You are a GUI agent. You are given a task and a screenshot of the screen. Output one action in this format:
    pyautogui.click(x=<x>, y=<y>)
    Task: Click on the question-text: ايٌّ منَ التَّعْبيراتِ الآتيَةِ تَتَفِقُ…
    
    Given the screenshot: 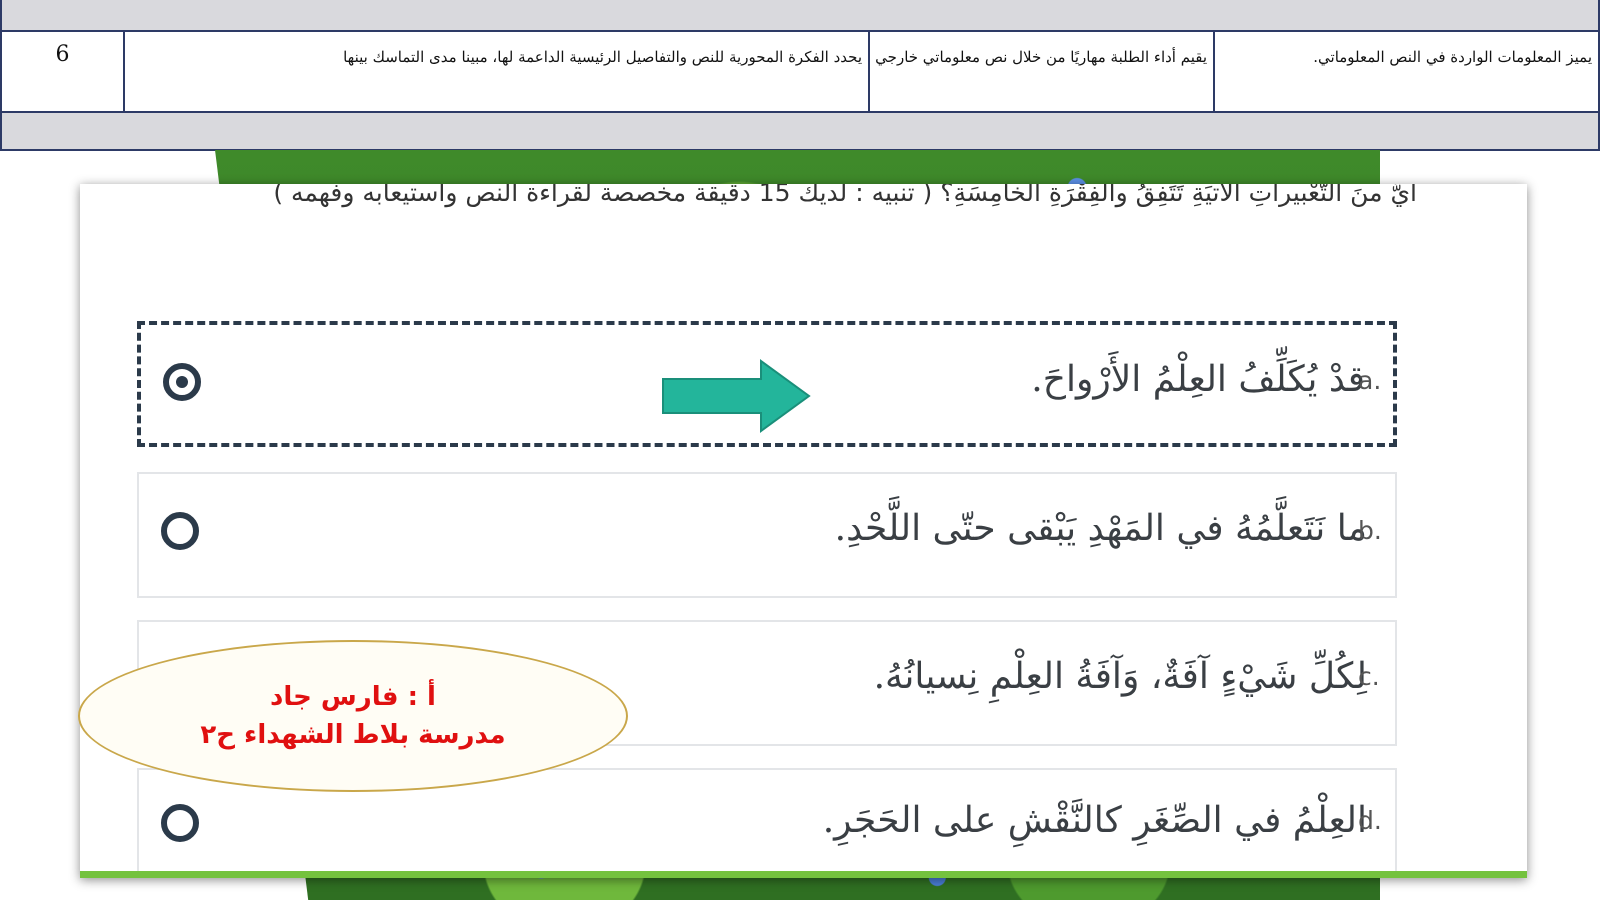 What is the action you would take?
    pyautogui.click(x=845, y=195)
    